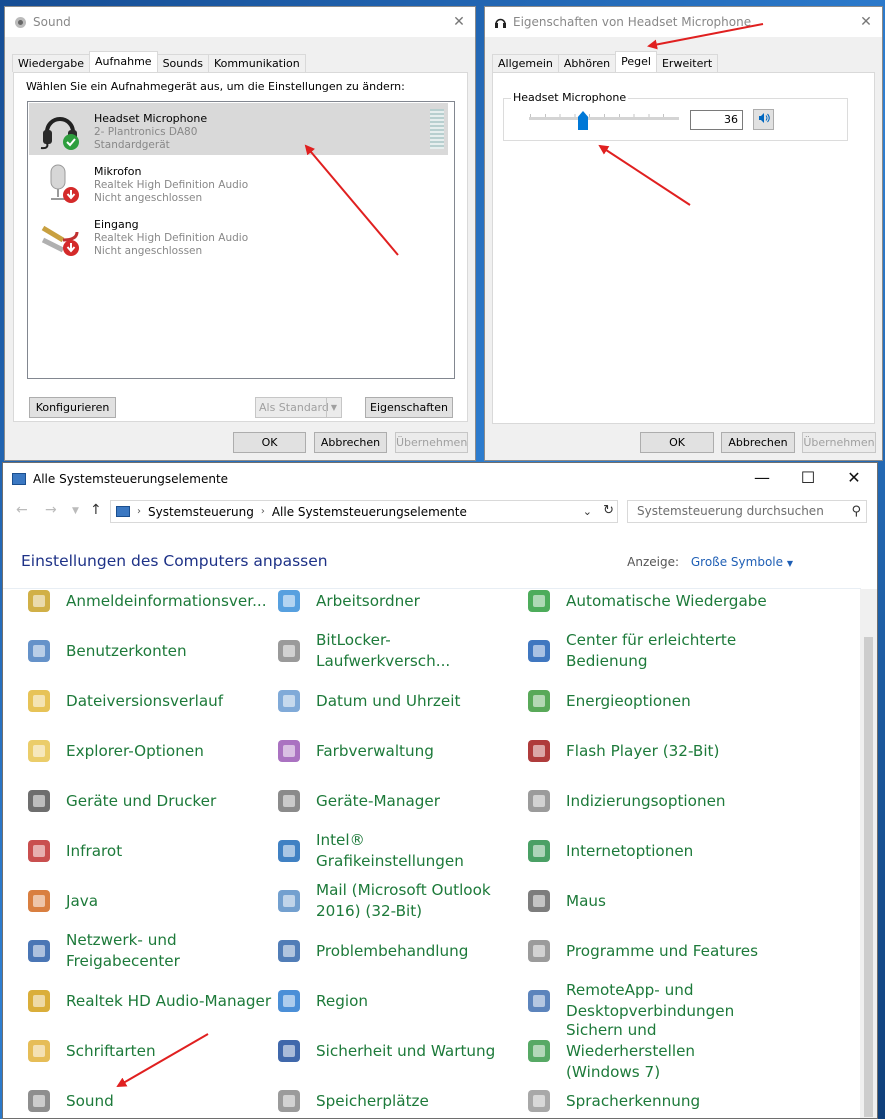 This screenshot has height=1119, width=885. What do you see at coordinates (51, 63) in the screenshot?
I see `tab-wiedergabe: Wiedergabe` at bounding box center [51, 63].